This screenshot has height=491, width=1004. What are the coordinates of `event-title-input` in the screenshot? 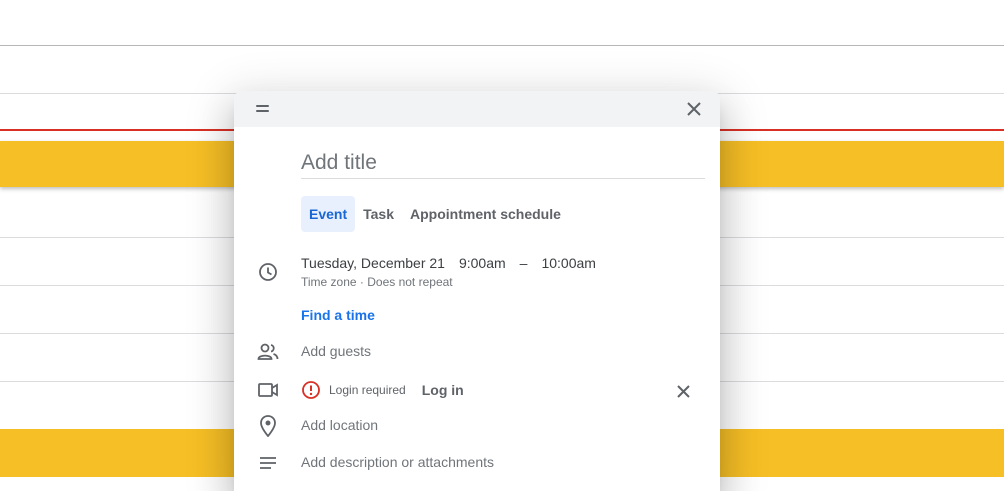 It's located at (503, 163).